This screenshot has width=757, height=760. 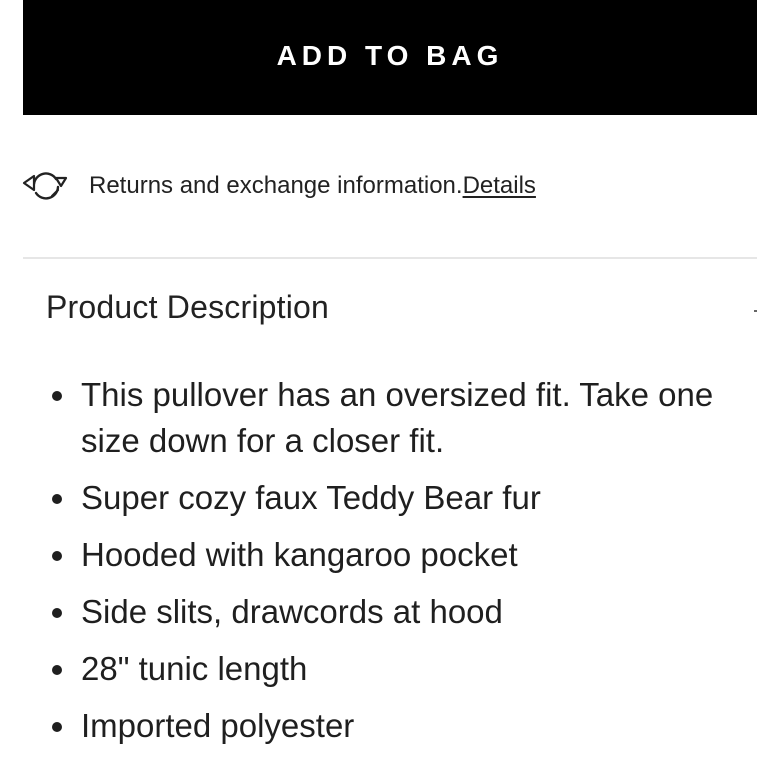 I want to click on bullet-text: Super cozy faux Teddy Bear fur, so click(x=311, y=497).